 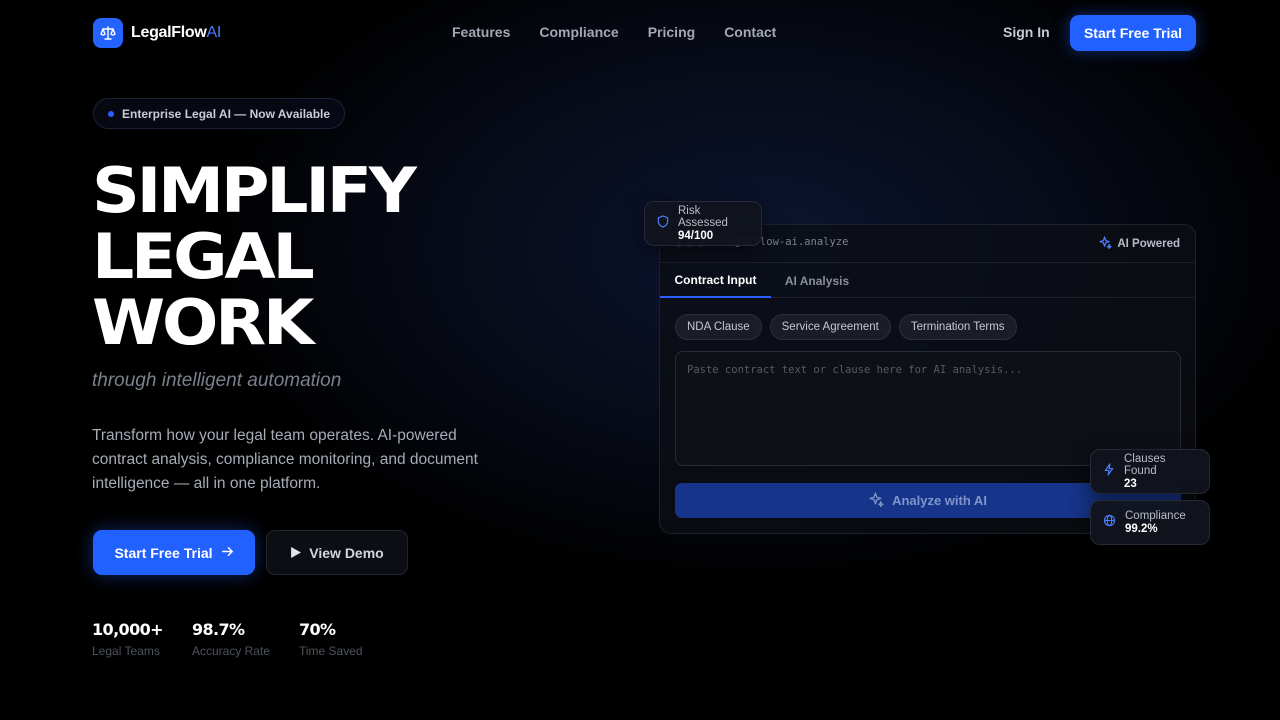 What do you see at coordinates (481, 32) in the screenshot?
I see `nav-link-features: Features` at bounding box center [481, 32].